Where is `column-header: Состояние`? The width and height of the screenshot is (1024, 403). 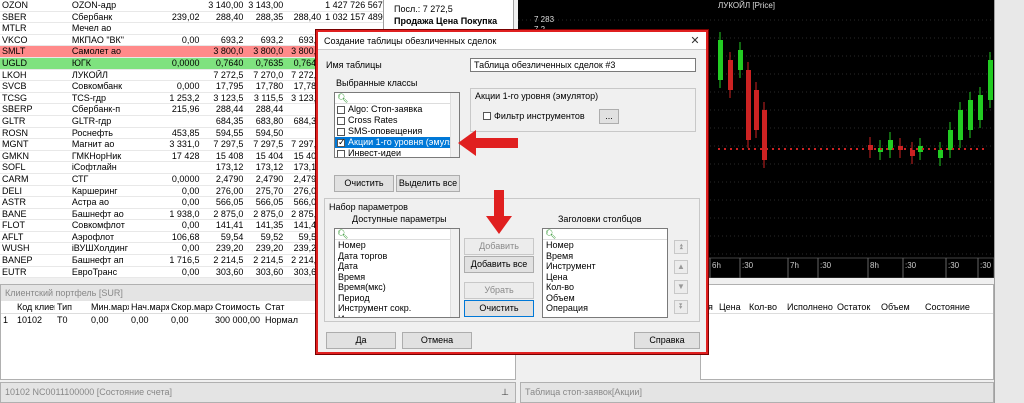
column-header: Состояние is located at coordinates (948, 307).